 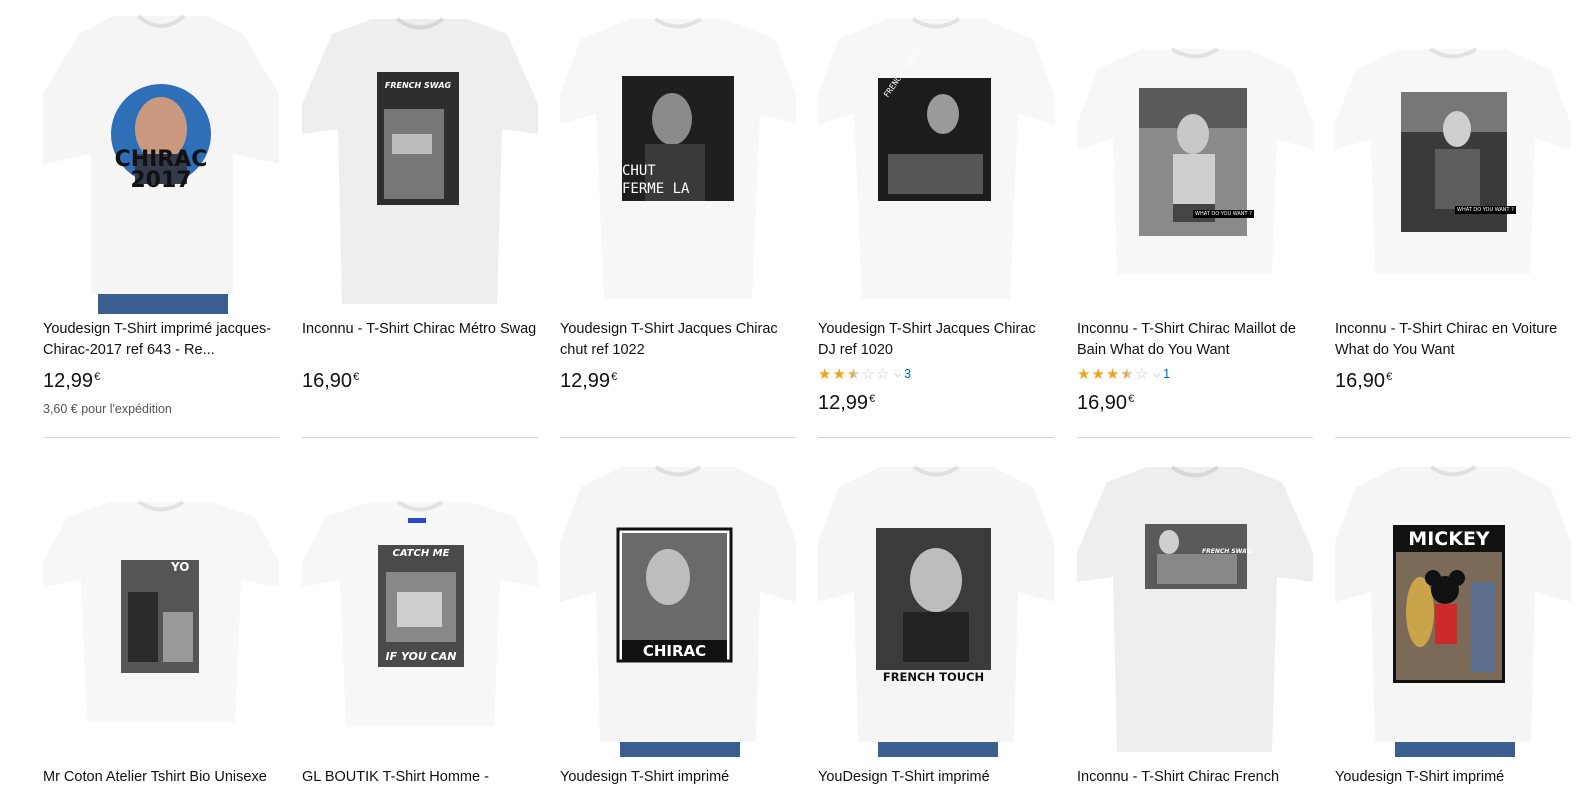 I want to click on print-text: CHUT, so click(x=639, y=171).